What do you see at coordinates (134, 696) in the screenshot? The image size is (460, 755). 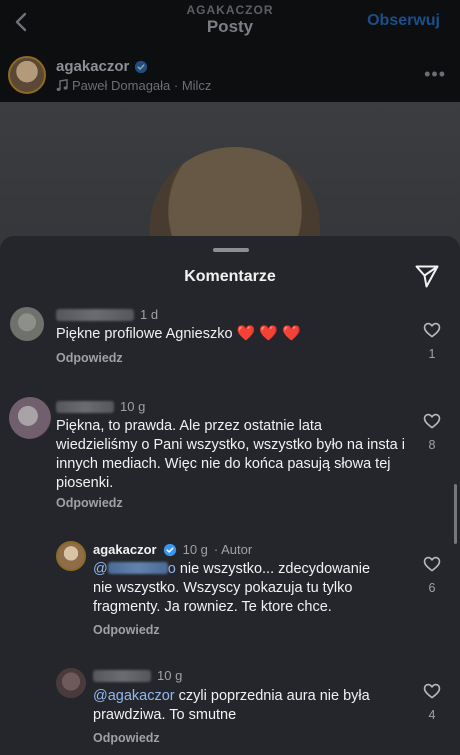 I see `mention-link: @agakaczor` at bounding box center [134, 696].